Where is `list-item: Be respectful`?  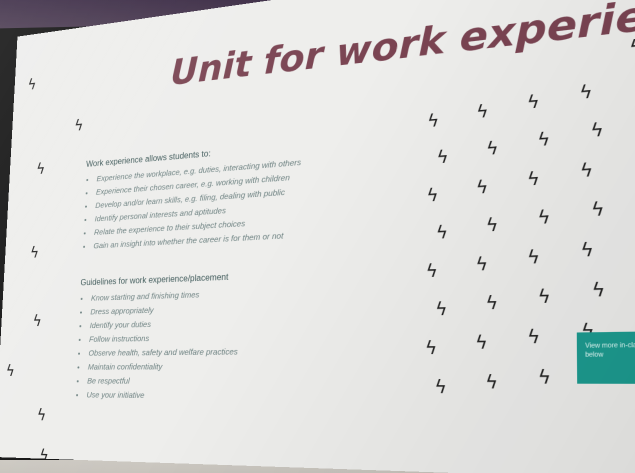 list-item: Be respectful is located at coordinates (242, 382).